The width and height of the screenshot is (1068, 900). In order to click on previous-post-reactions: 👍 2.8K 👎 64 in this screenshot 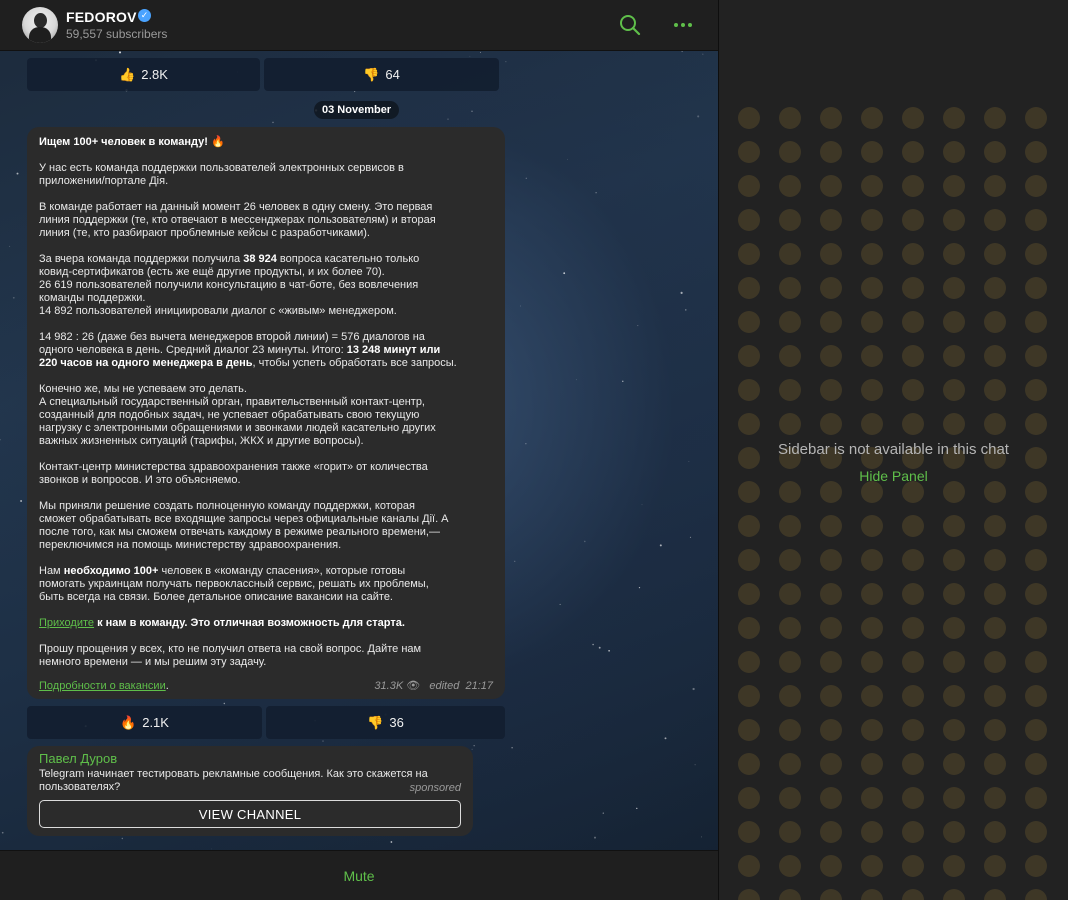, I will do `click(263, 74)`.